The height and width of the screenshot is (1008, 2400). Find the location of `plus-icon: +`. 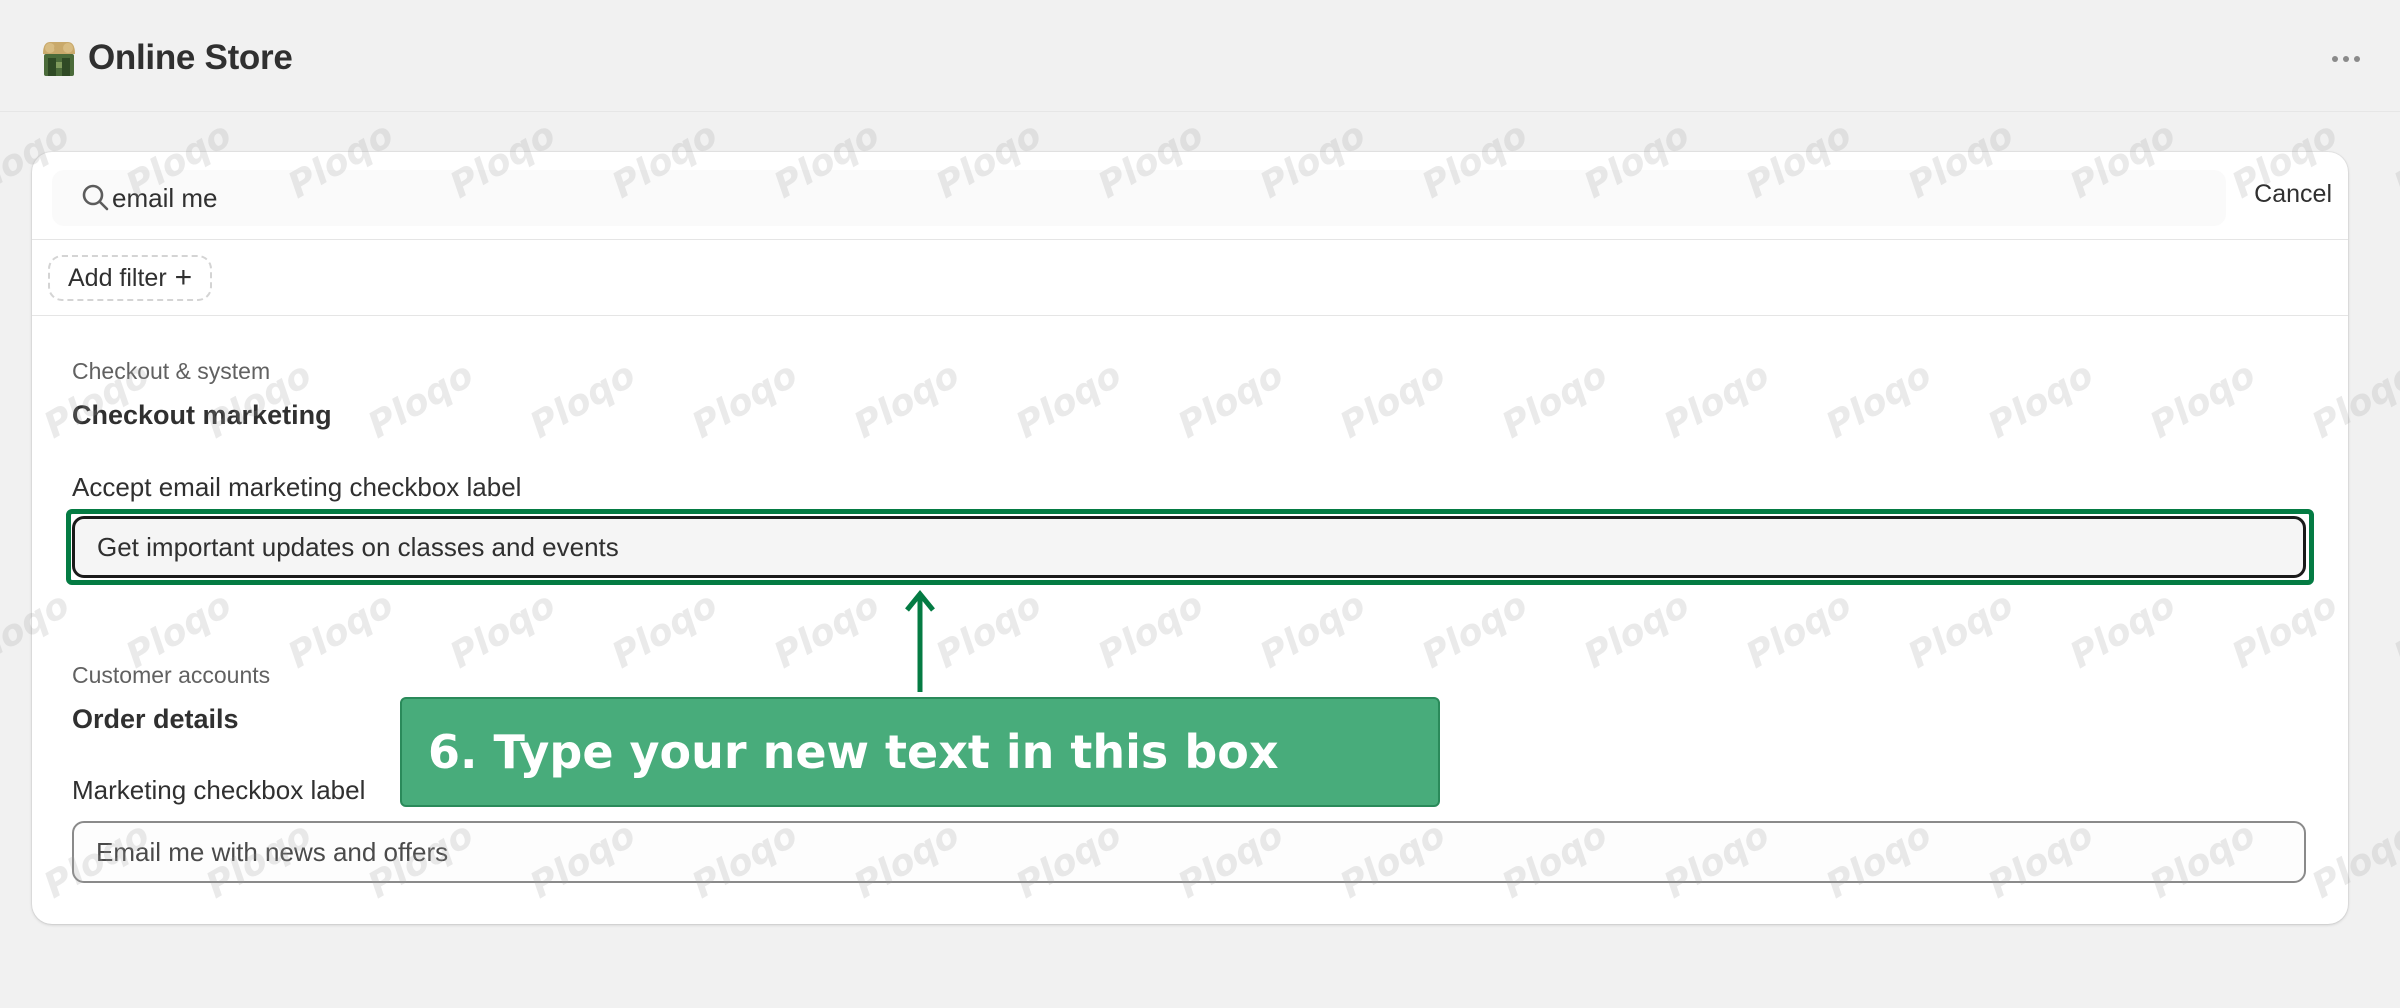

plus-icon: + is located at coordinates (183, 277).